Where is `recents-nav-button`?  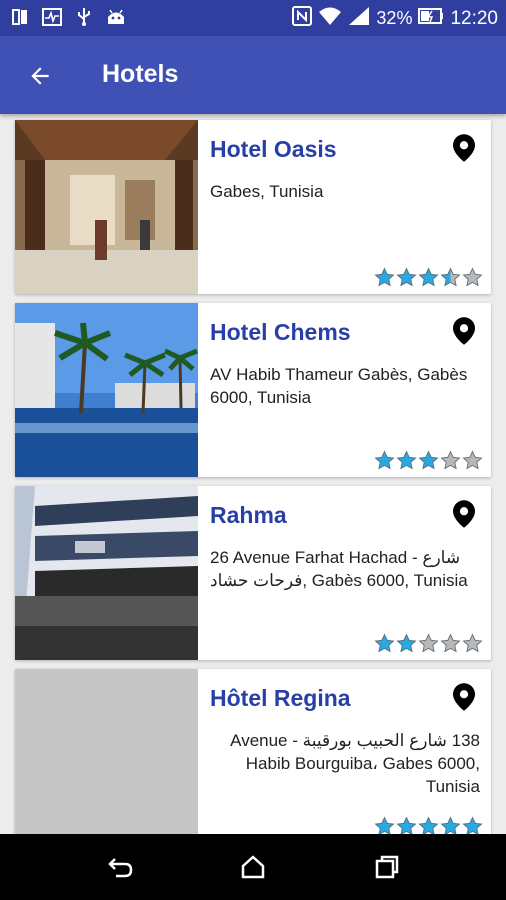
recents-nav-button is located at coordinates (387, 867).